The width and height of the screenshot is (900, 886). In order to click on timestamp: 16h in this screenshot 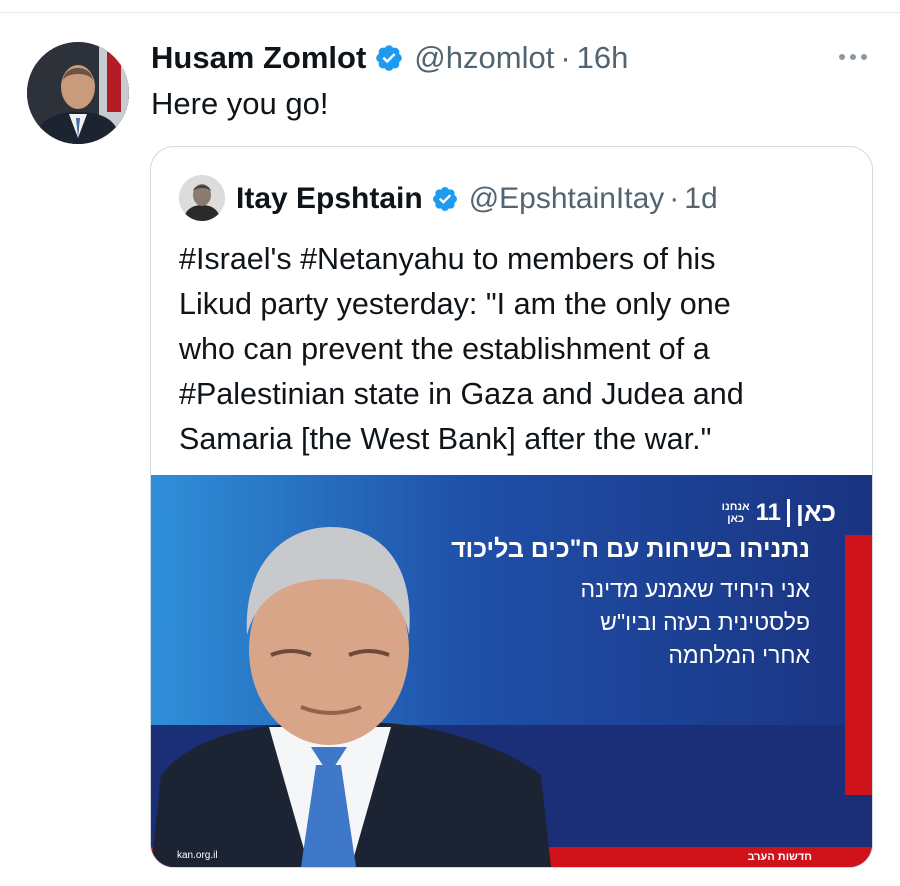, I will do `click(603, 58)`.